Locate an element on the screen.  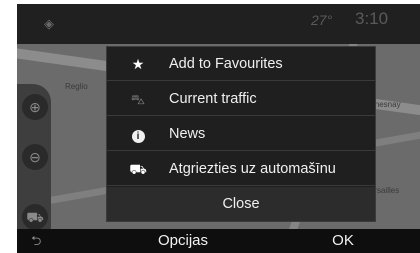
options-button: Opcijas is located at coordinates (183, 241).